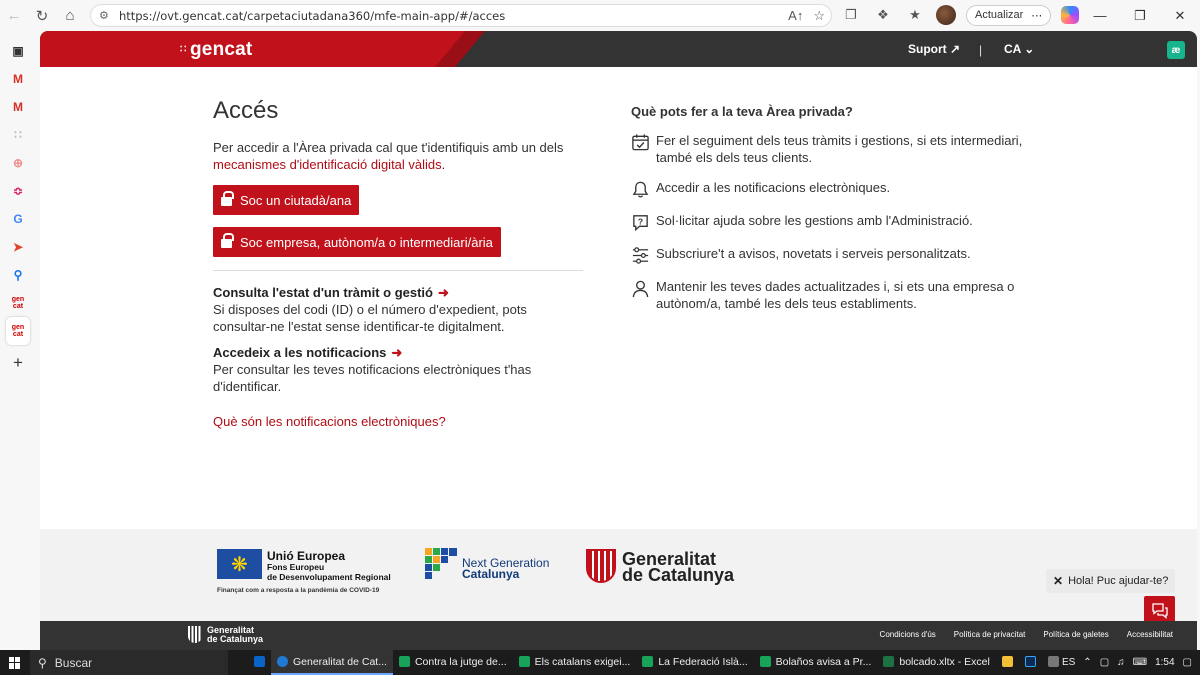 This screenshot has height=675, width=1200. I want to click on system-tray: ES ⌃ ▢ ♫ ⌨ 1:54 ▢, so click(1131, 662).